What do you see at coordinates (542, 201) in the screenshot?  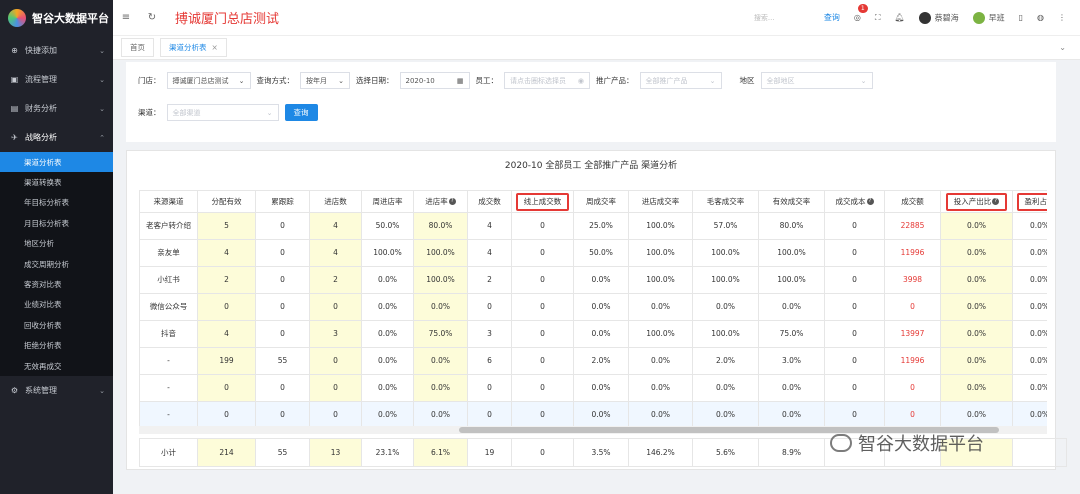 I see `column-header-label: 线上成交数` at bounding box center [542, 201].